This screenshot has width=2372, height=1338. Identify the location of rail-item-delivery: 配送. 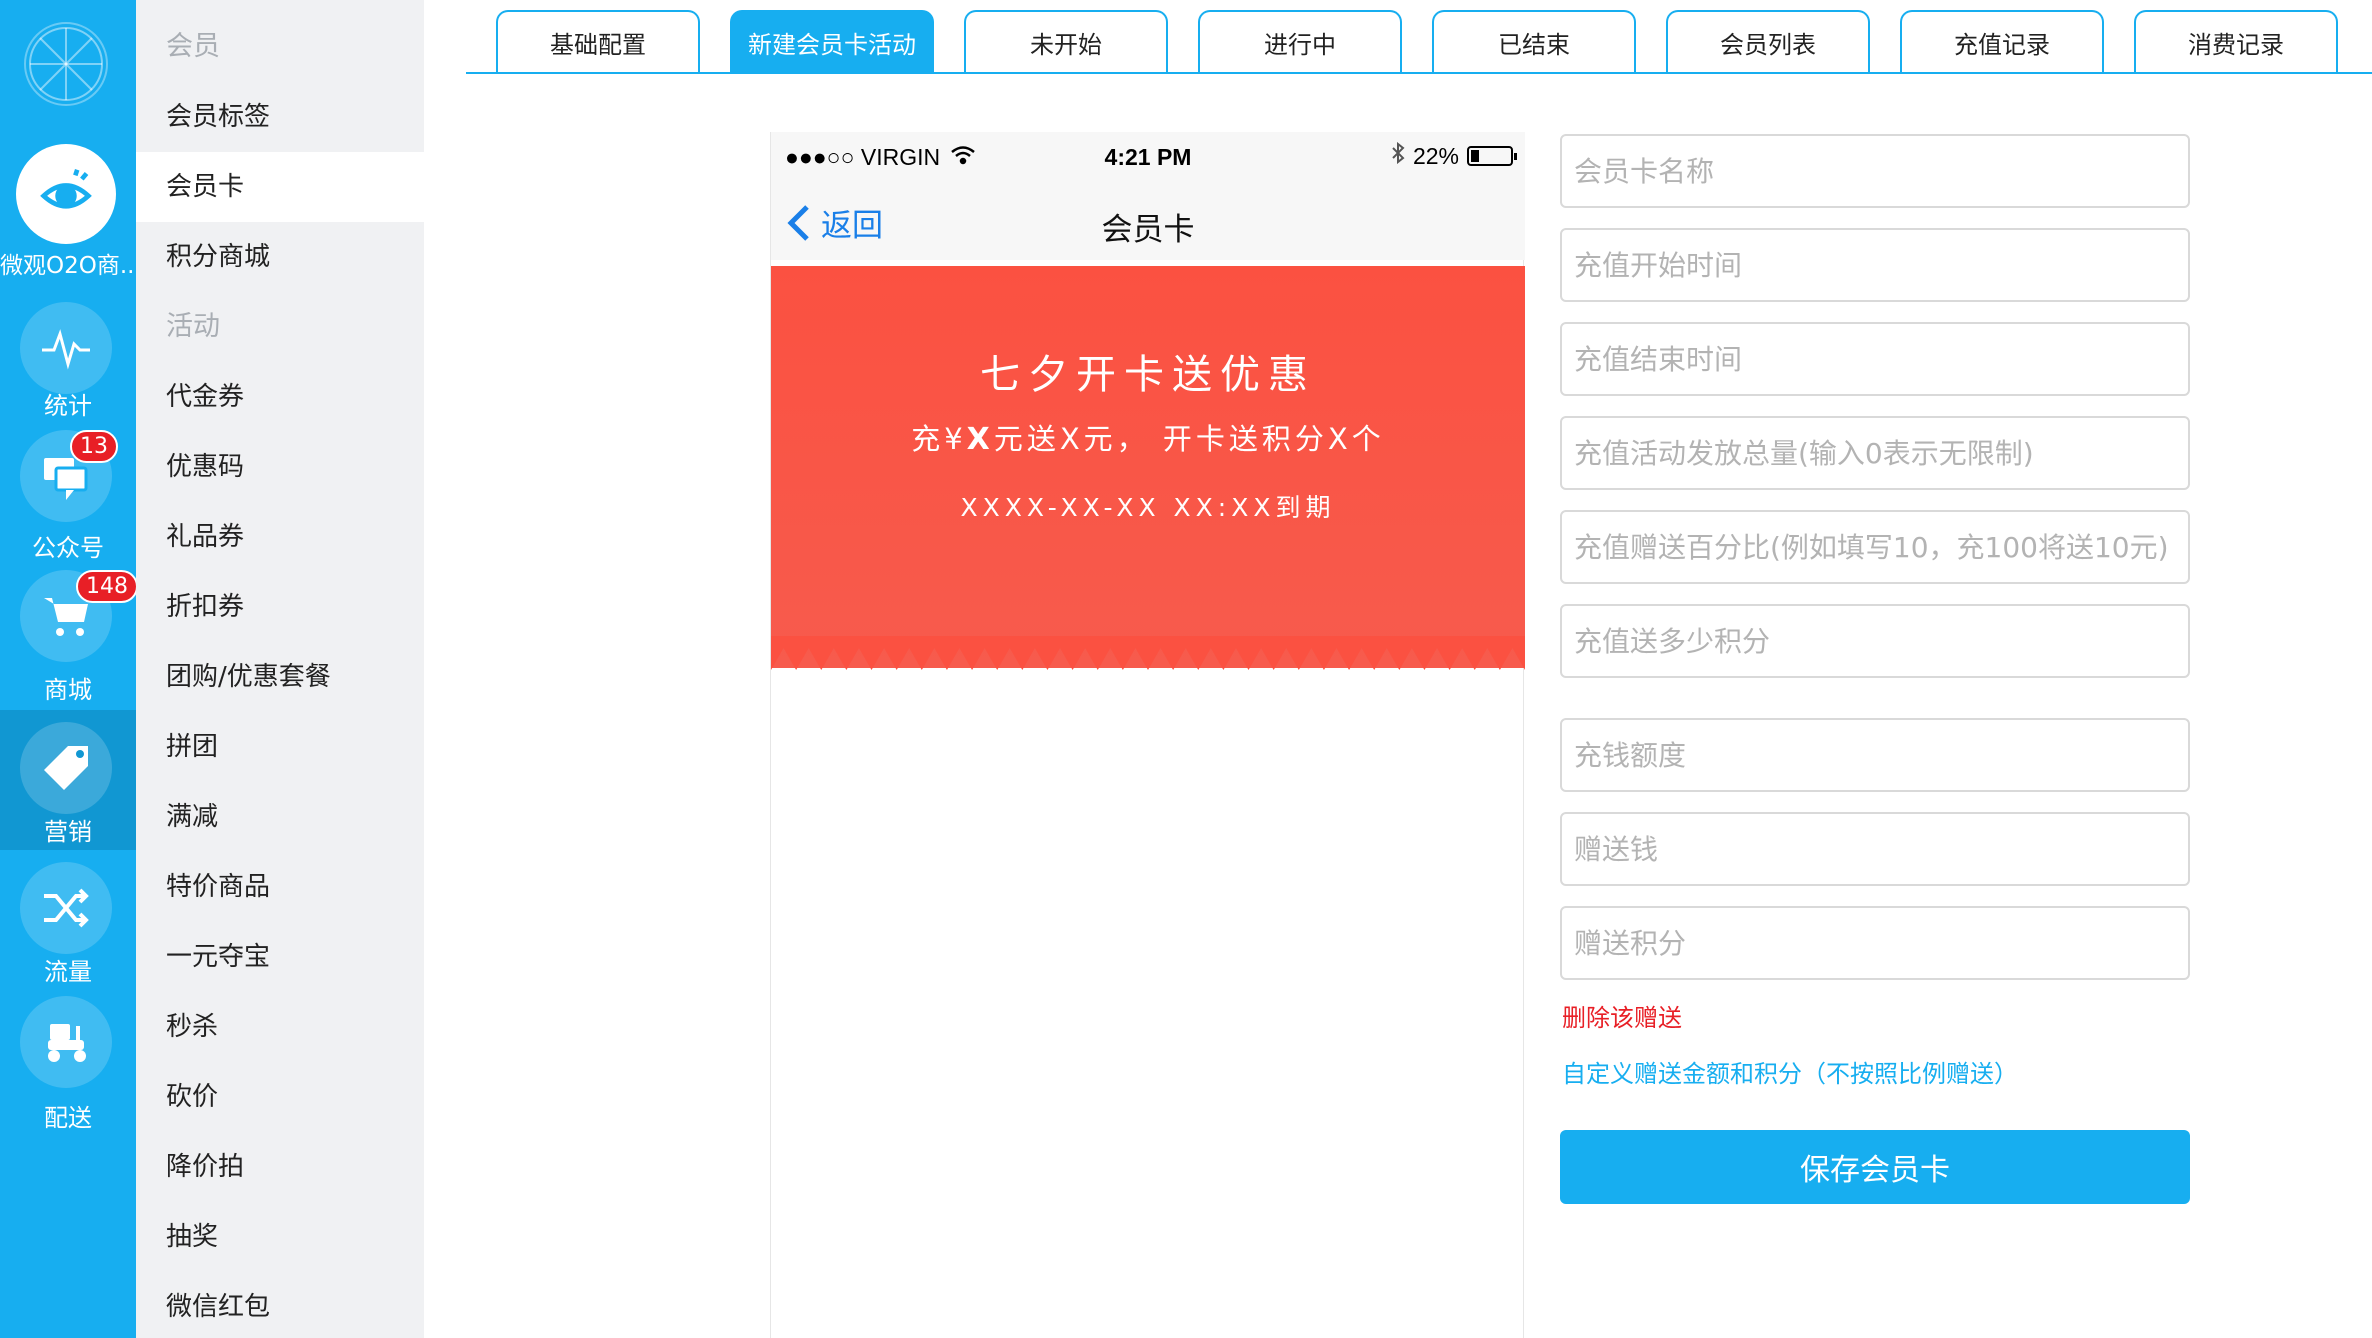
(68, 1061).